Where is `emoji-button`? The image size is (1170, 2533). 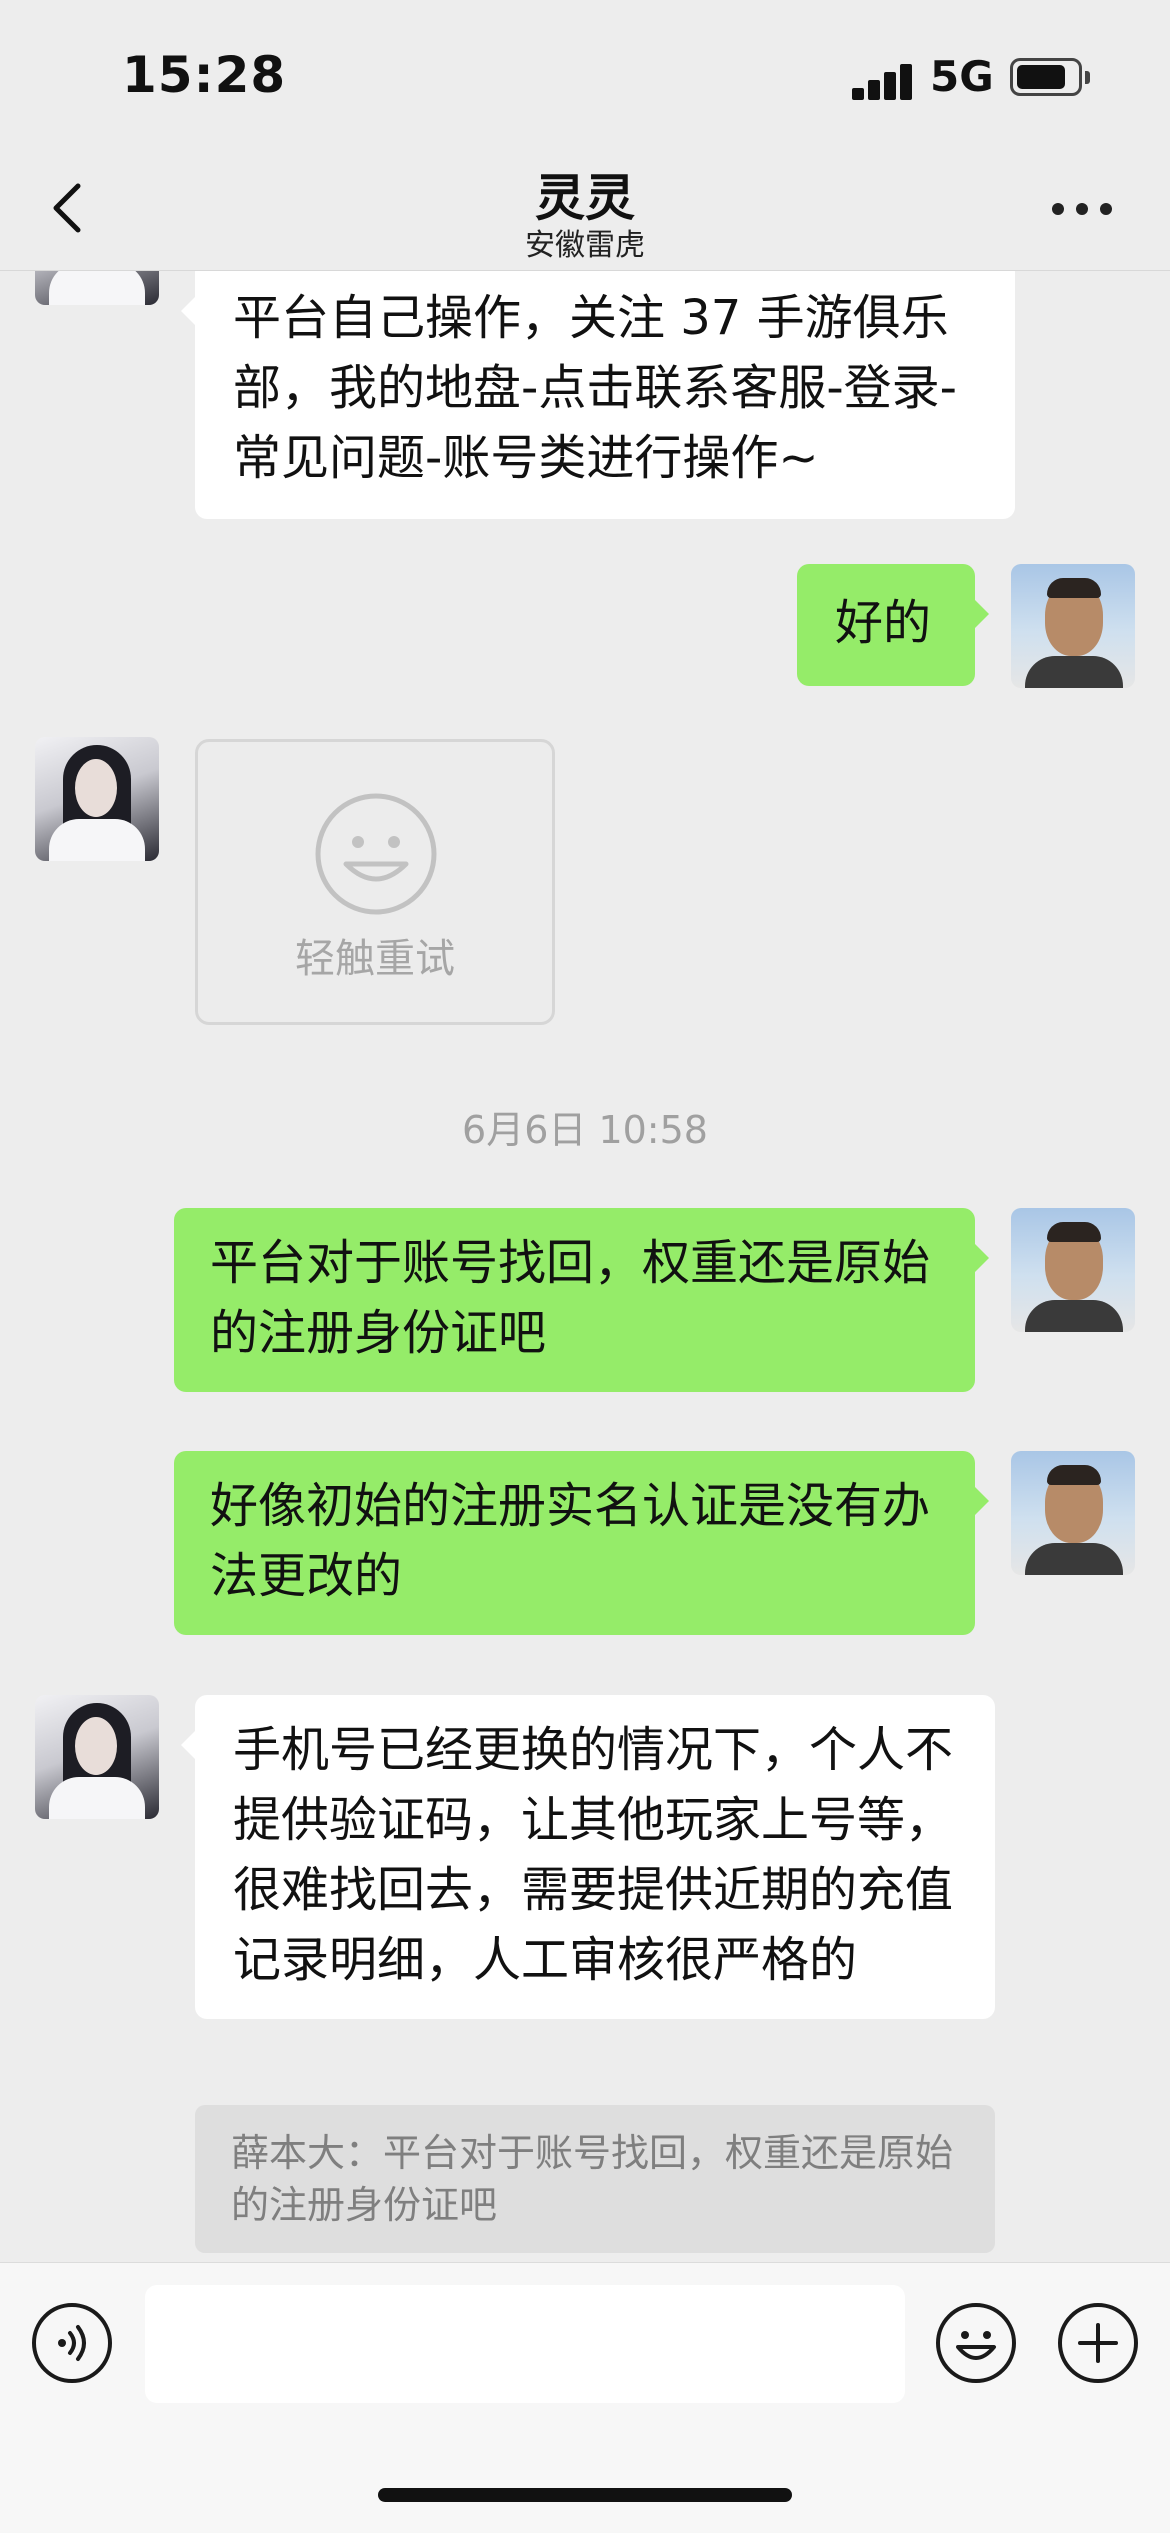 emoji-button is located at coordinates (976, 2343).